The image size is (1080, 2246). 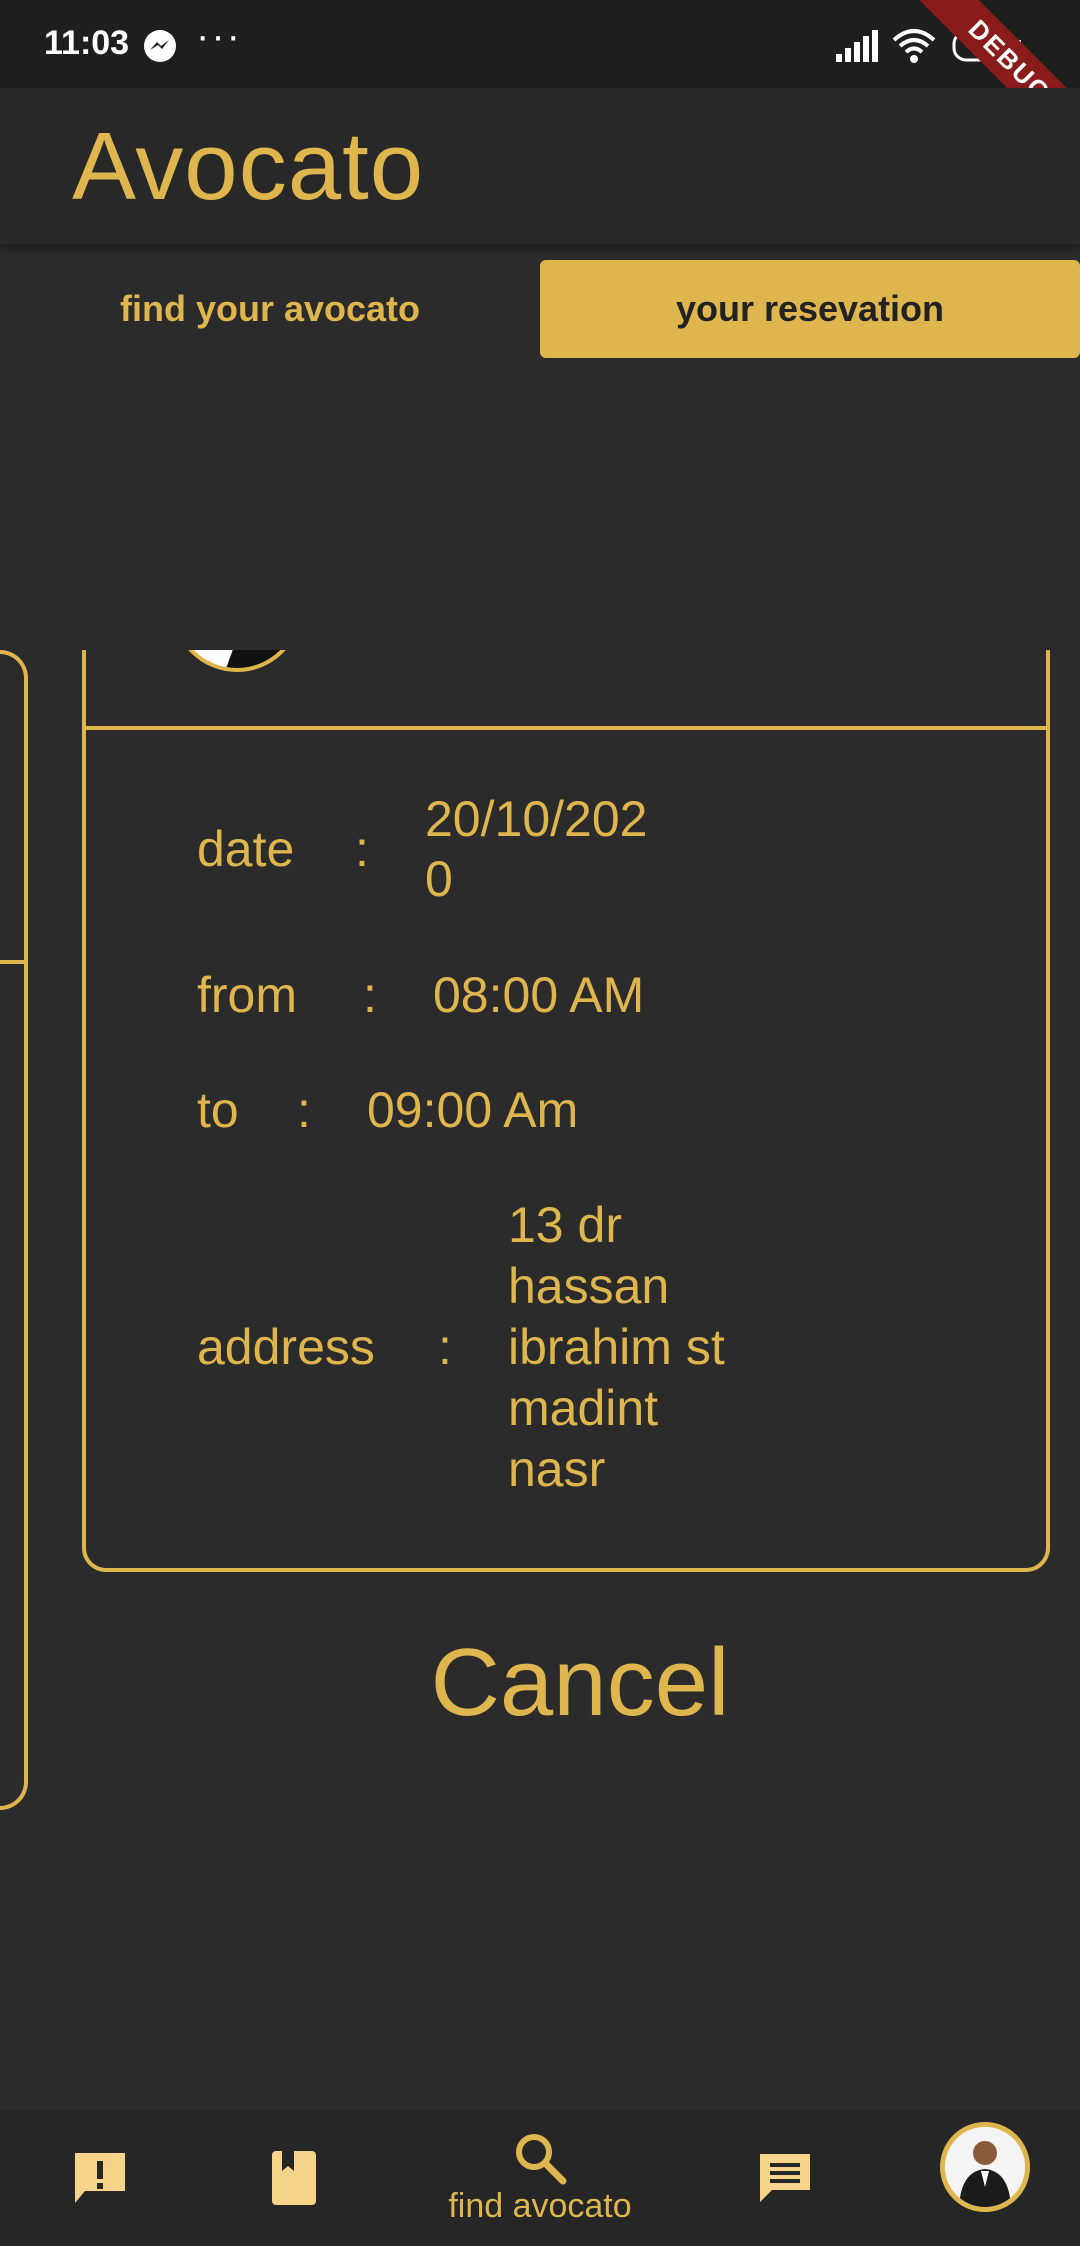 I want to click on address-line: hassan, so click(x=589, y=1286).